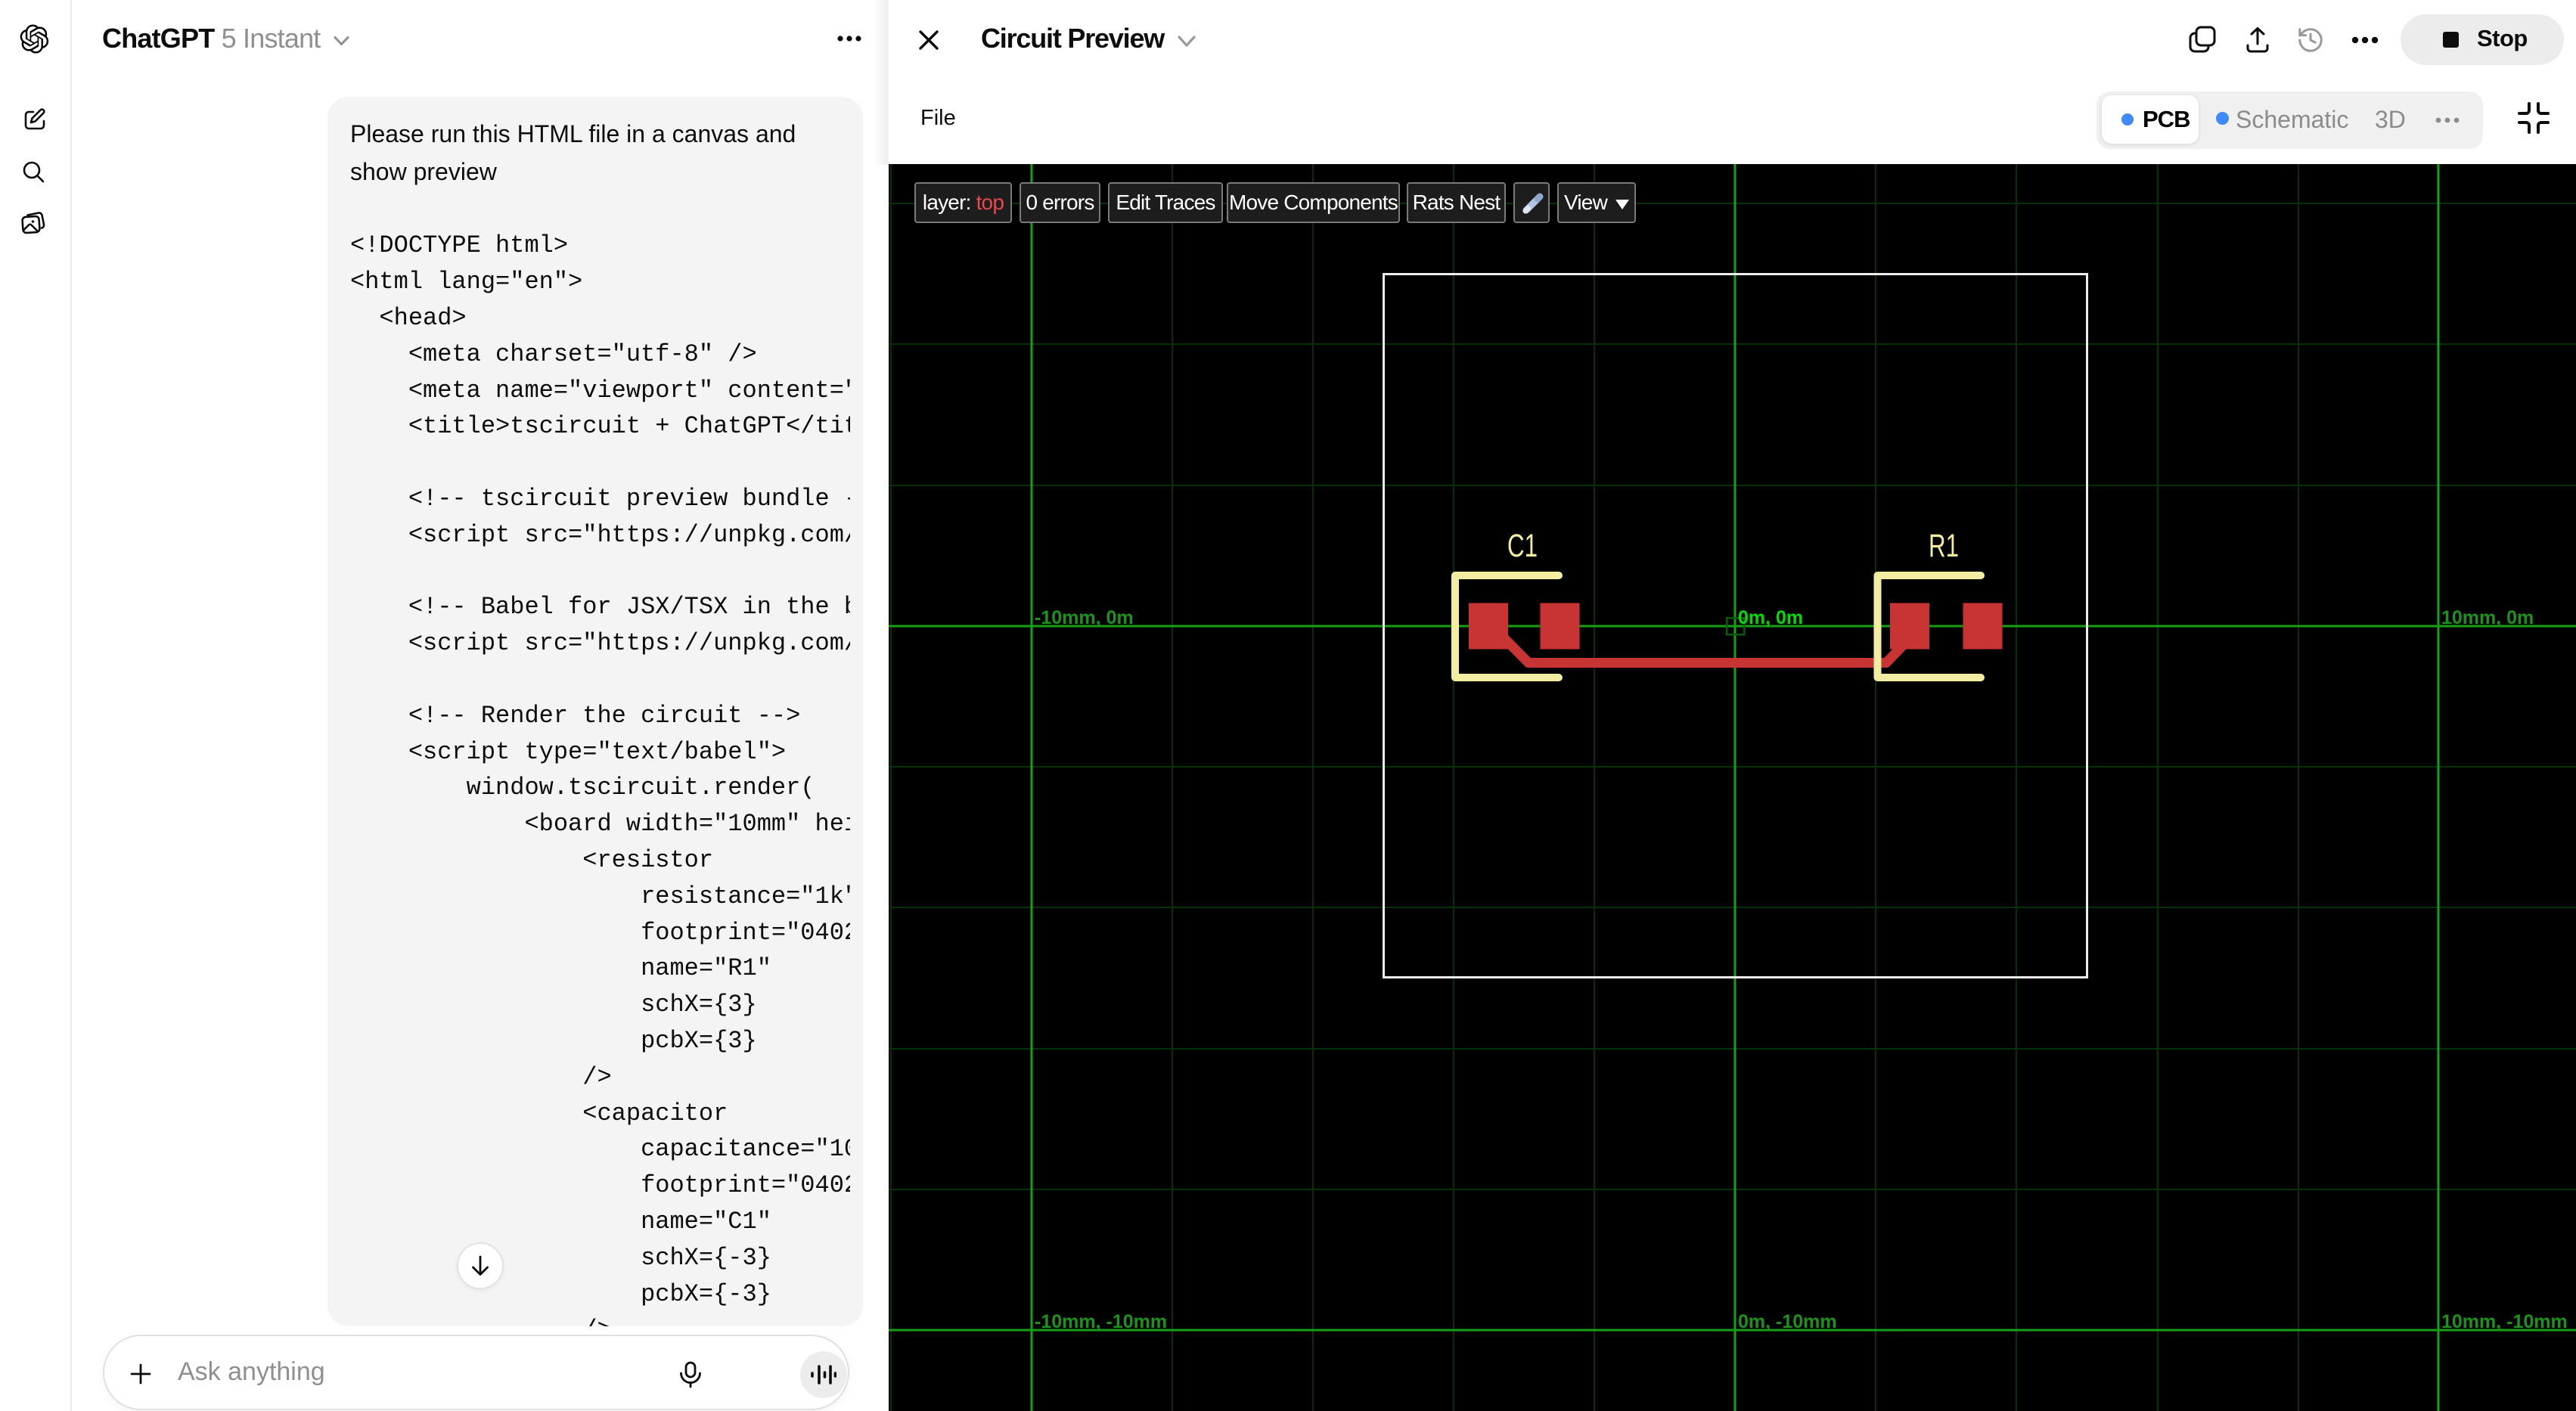  What do you see at coordinates (1084, 617) in the screenshot?
I see `svg-text: -10mm, 0m` at bounding box center [1084, 617].